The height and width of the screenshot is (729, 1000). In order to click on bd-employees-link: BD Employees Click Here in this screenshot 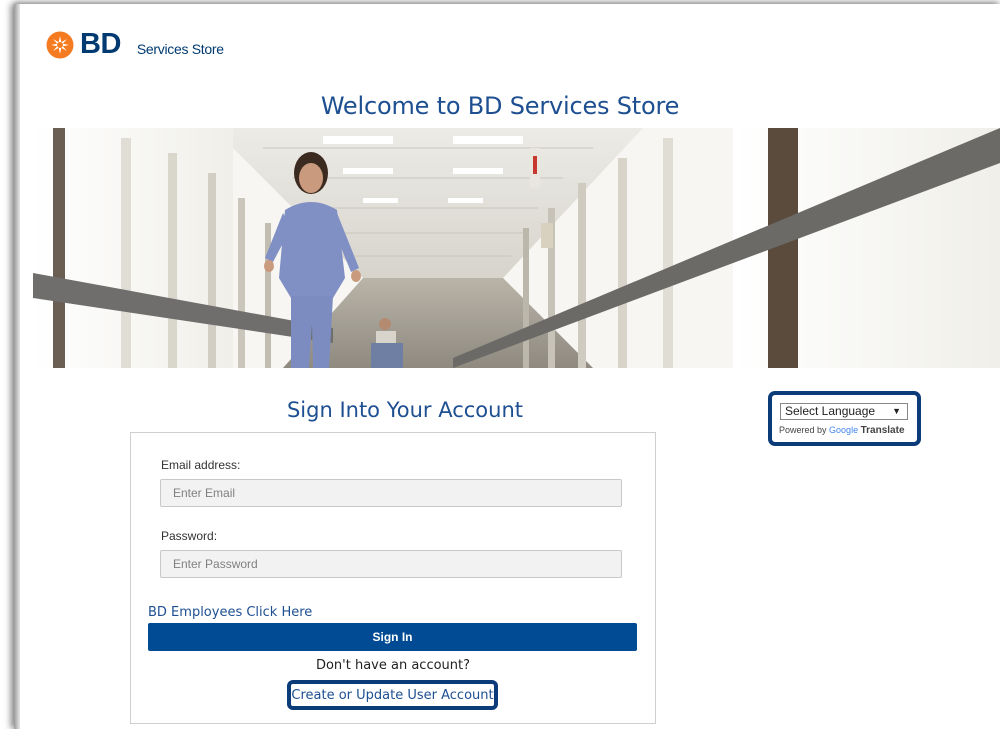, I will do `click(230, 612)`.